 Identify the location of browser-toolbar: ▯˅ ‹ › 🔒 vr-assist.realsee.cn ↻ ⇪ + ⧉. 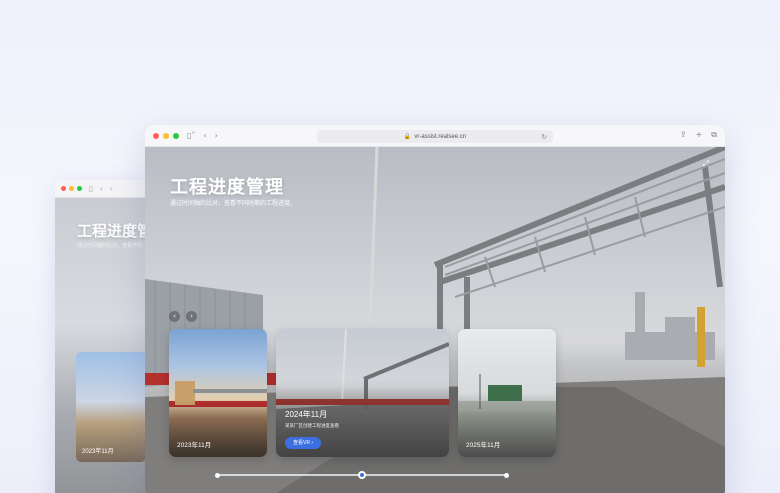
(435, 136).